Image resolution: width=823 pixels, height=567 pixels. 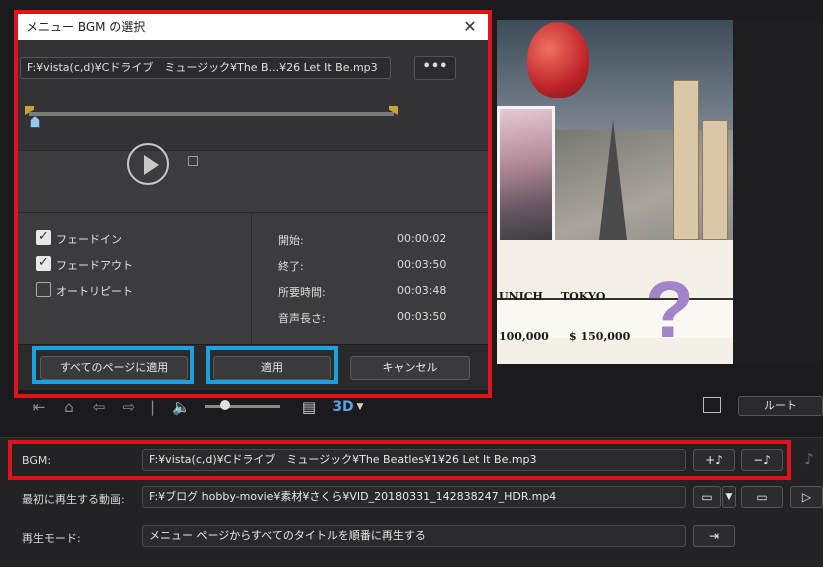 What do you see at coordinates (94, 291) in the screenshot?
I see `auto-repeat-label: オートリピート` at bounding box center [94, 291].